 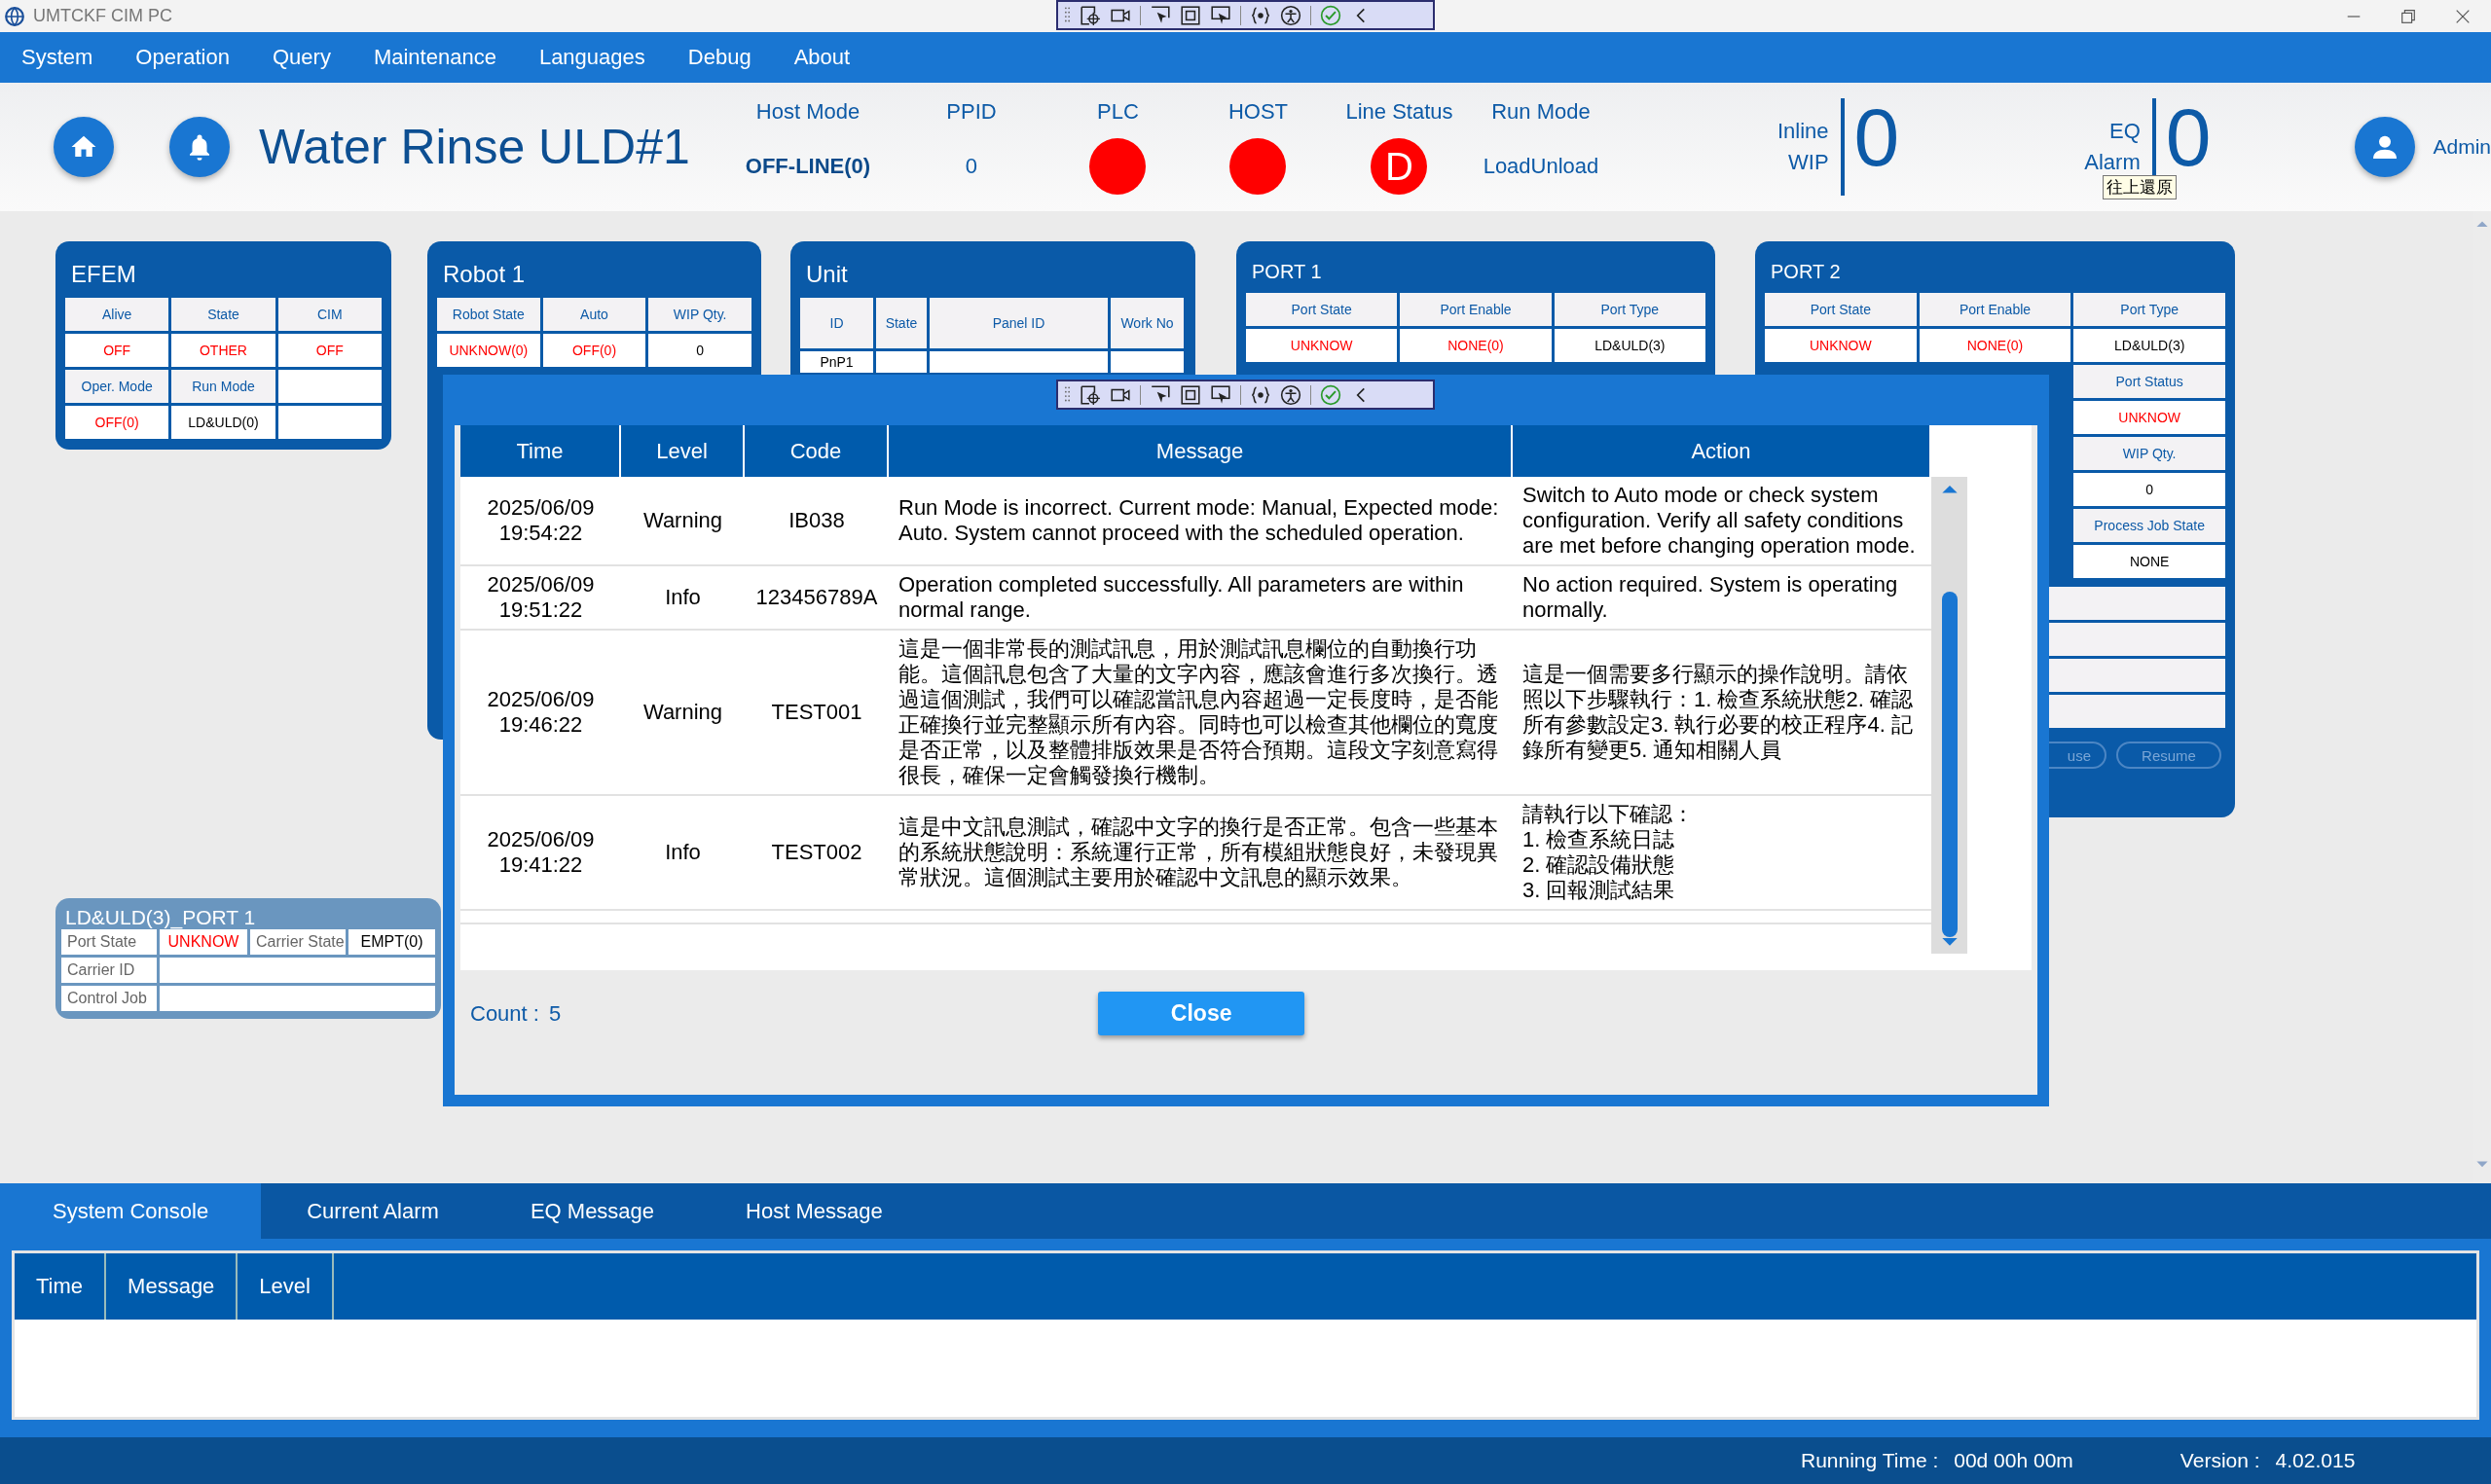 What do you see at coordinates (1198, 520) in the screenshot?
I see `message-cell-text: Run Mode is incorrect. Current mode: Manual, Expected mode: Auto. System cannot proceed with the scheduled operation.` at bounding box center [1198, 520].